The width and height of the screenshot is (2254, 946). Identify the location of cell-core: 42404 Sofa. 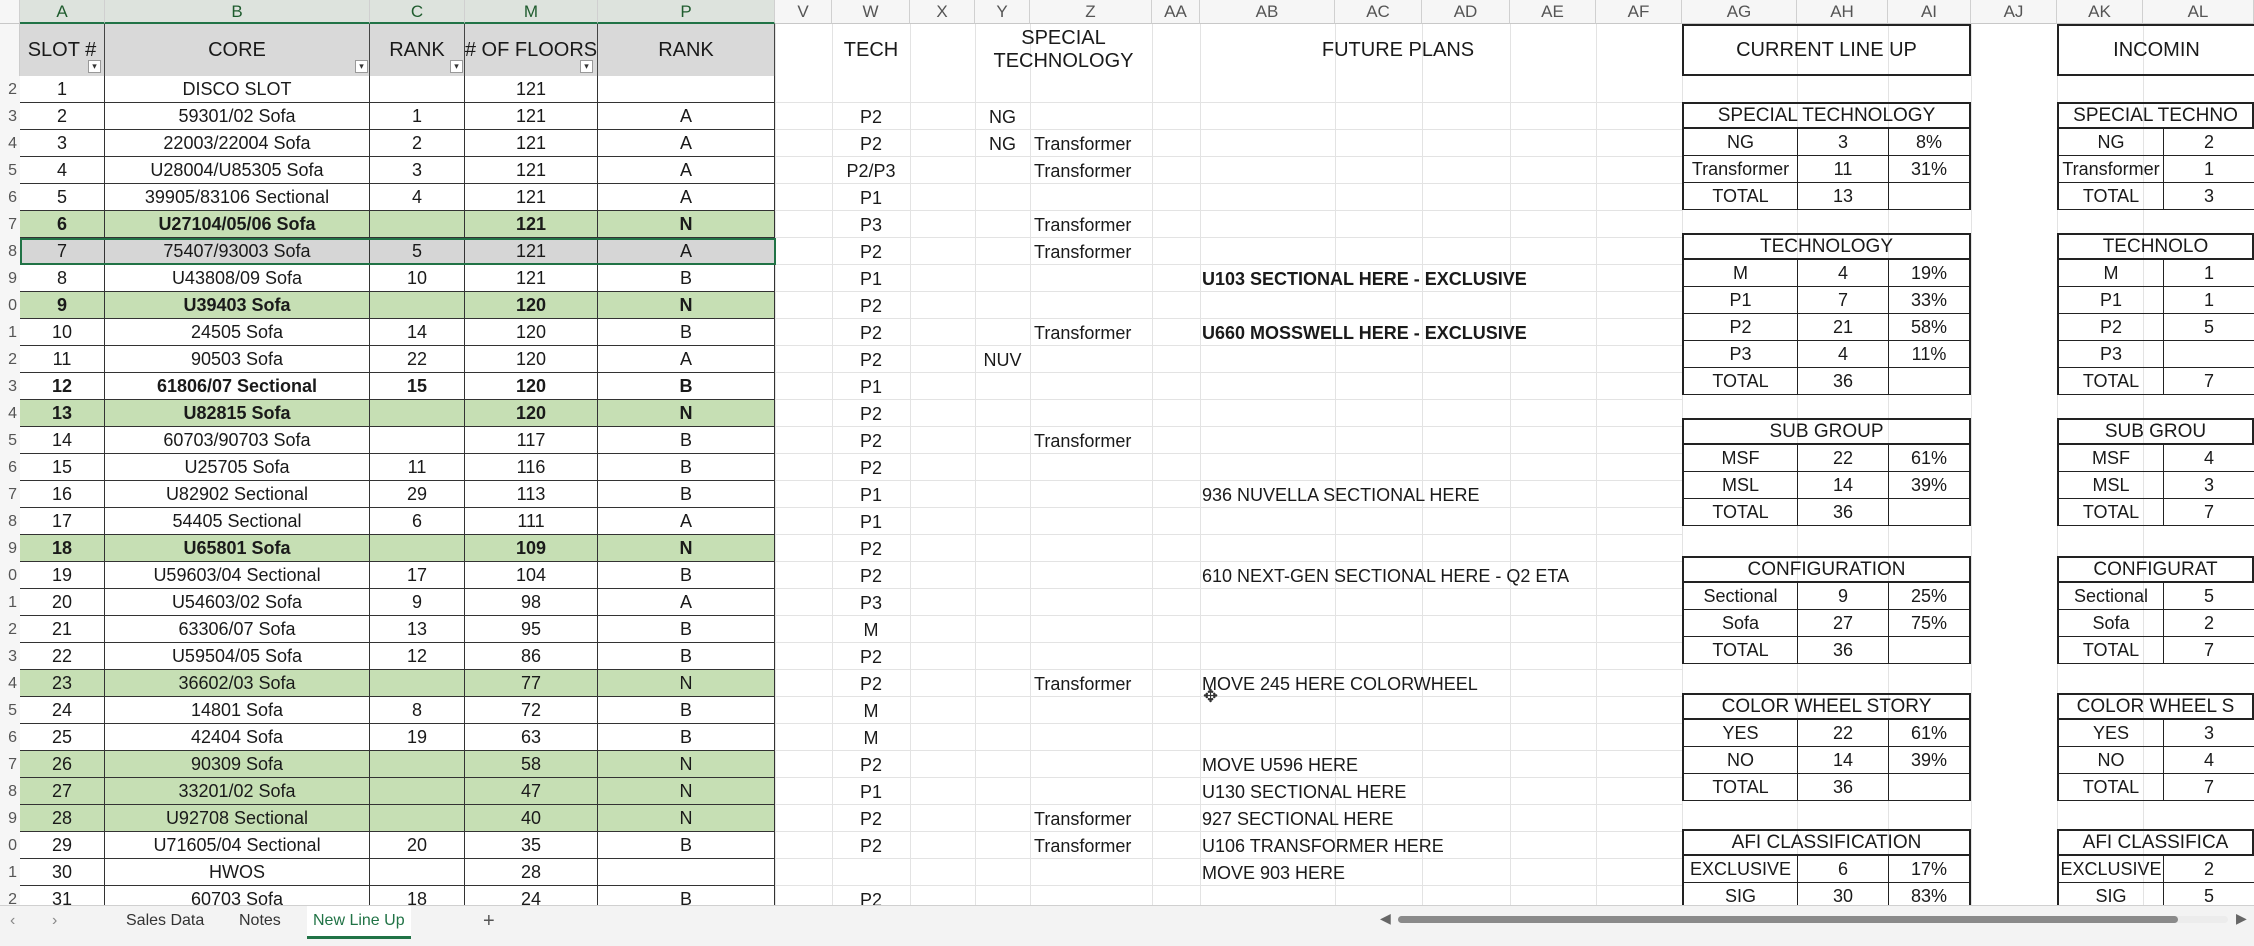
(237, 737).